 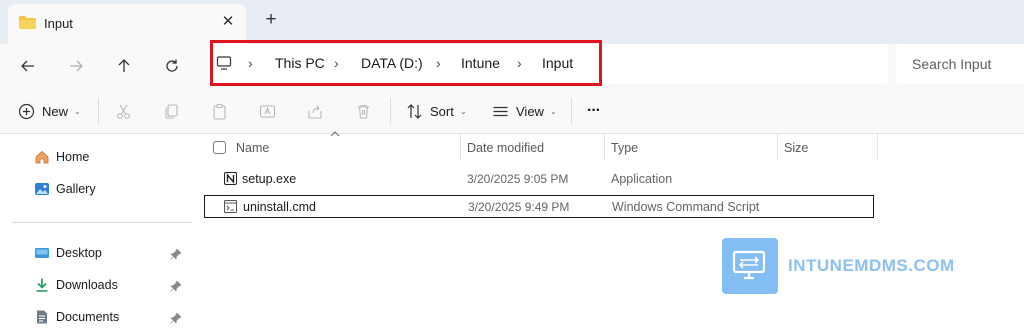 What do you see at coordinates (73, 157) in the screenshot?
I see `sidebar-item-label: Home` at bounding box center [73, 157].